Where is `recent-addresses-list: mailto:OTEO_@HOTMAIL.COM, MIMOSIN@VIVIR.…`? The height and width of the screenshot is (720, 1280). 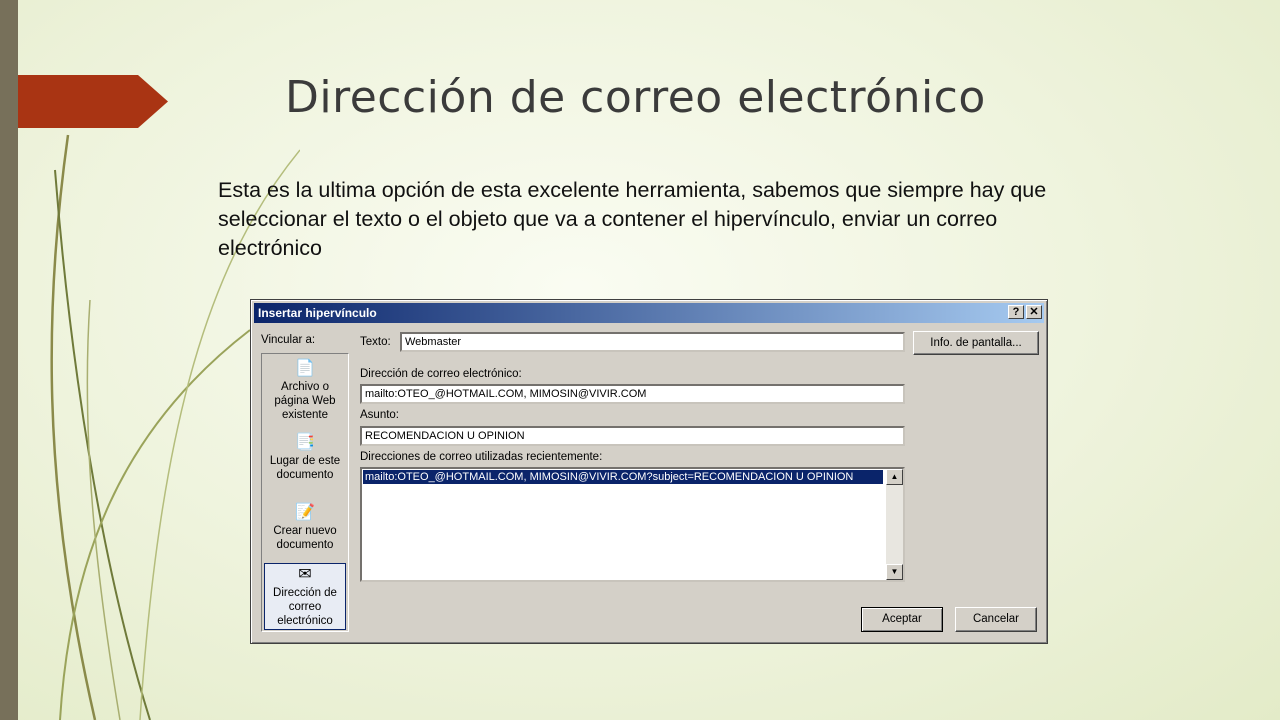 recent-addresses-list: mailto:OTEO_@HOTMAIL.COM, MIMOSIN@VIVIR.… is located at coordinates (632, 524).